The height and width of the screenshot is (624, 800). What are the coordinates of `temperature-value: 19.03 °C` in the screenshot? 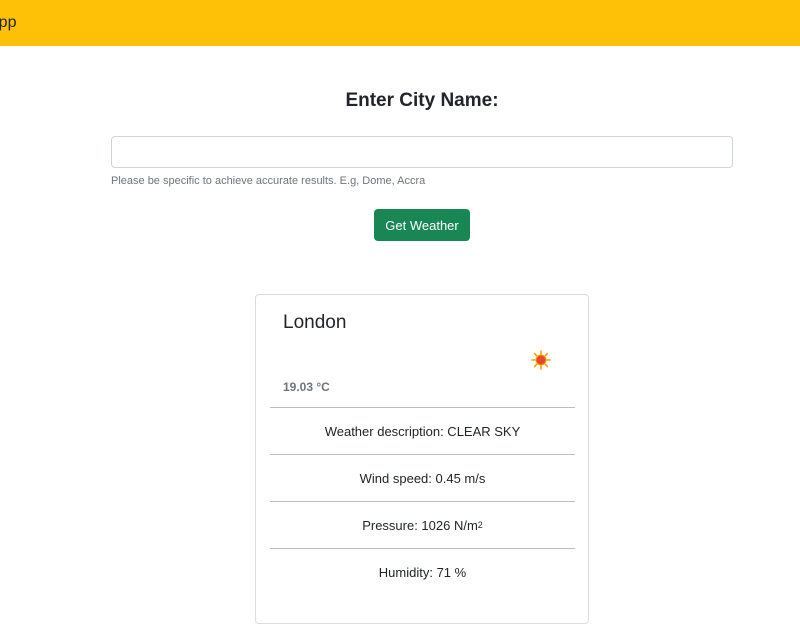 It's located at (306, 387).